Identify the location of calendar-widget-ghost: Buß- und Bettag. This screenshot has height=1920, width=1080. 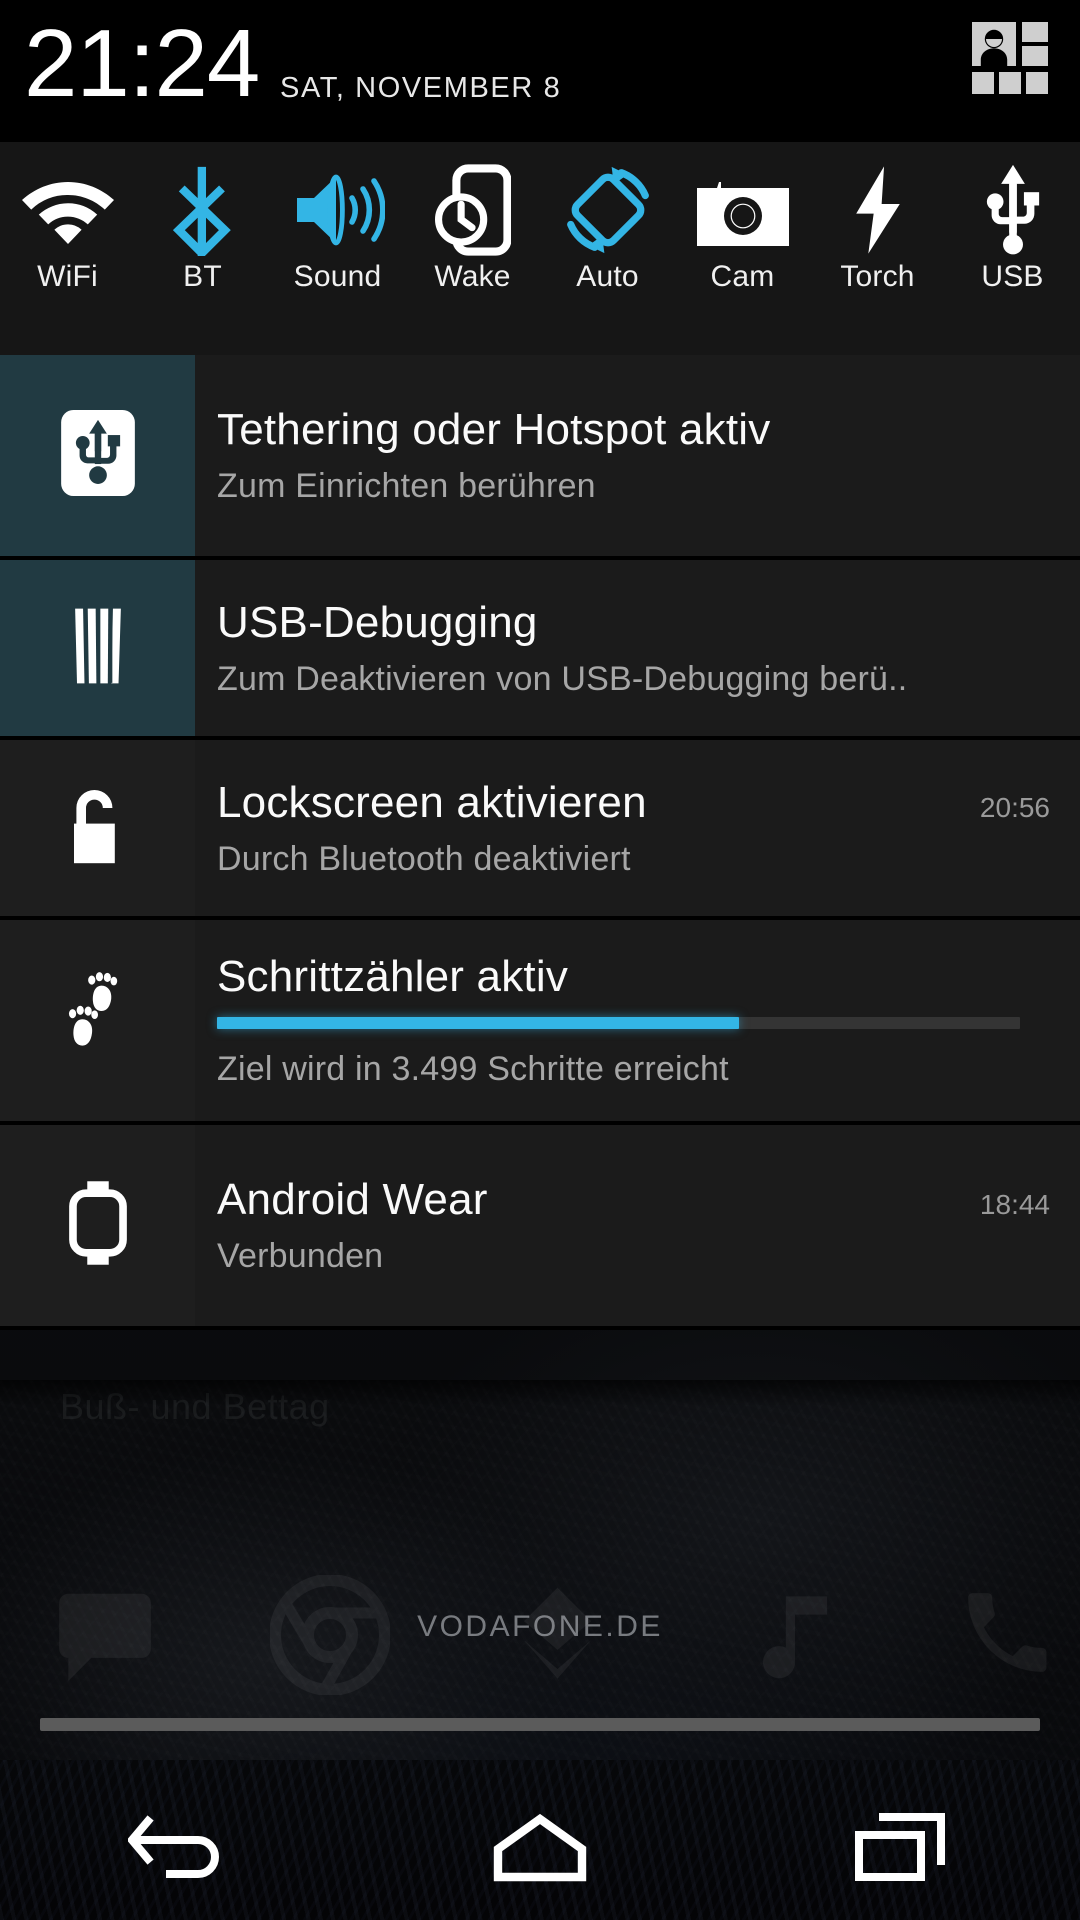
(195, 1406).